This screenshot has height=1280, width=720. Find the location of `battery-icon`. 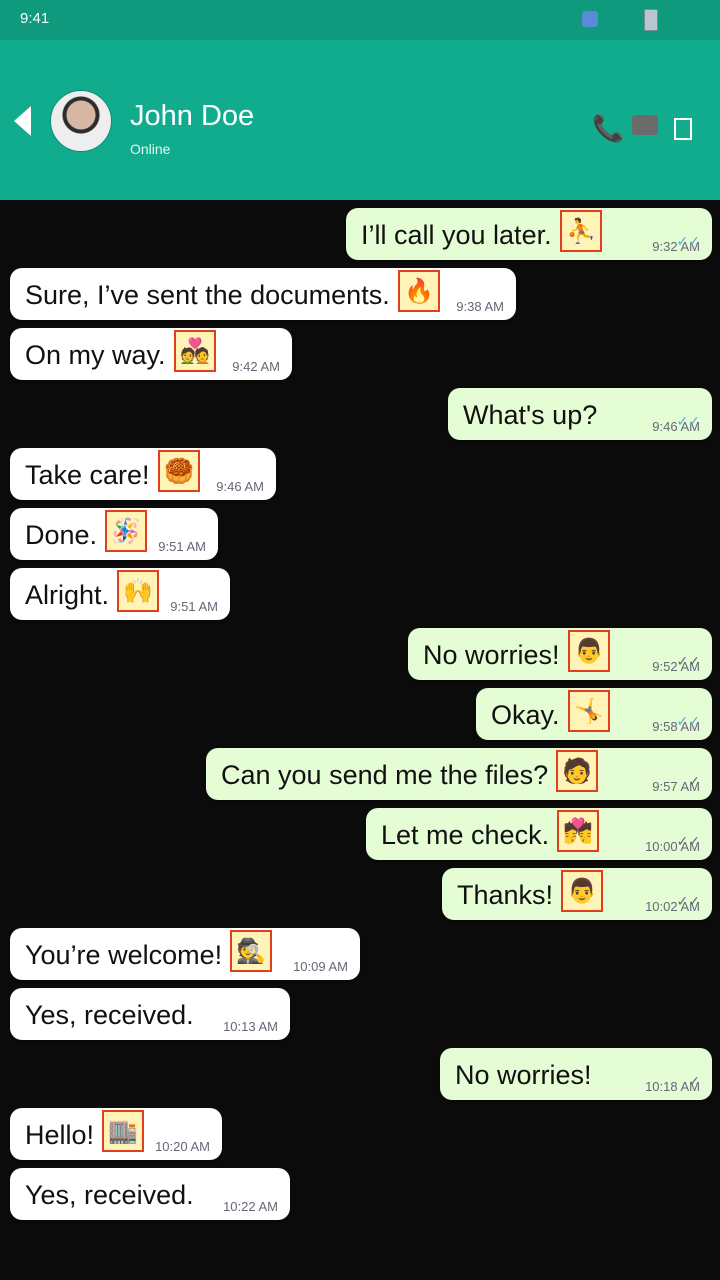

battery-icon is located at coordinates (651, 20).